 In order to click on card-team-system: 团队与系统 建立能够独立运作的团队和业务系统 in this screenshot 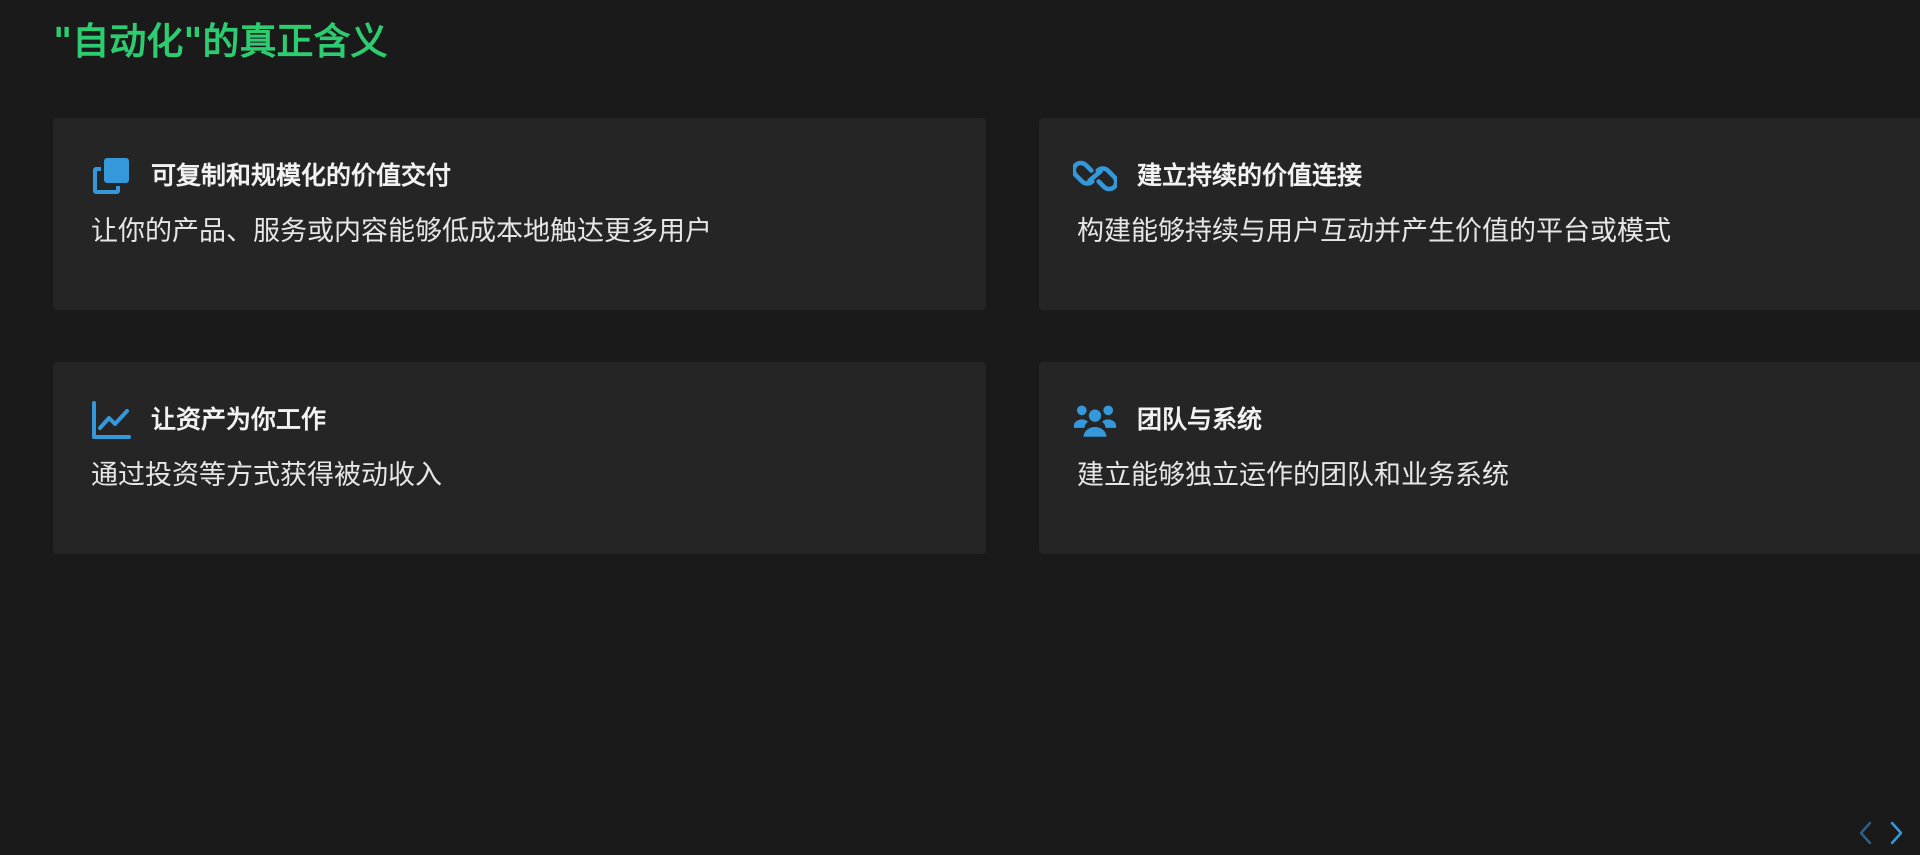, I will do `click(1479, 458)`.